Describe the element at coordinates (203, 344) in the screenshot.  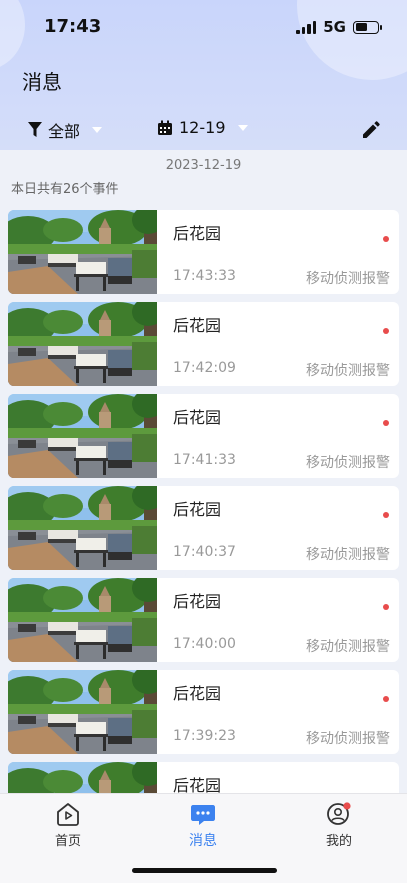
I see `event-card: 后花园 17:42:09 移动侦测报警` at that location.